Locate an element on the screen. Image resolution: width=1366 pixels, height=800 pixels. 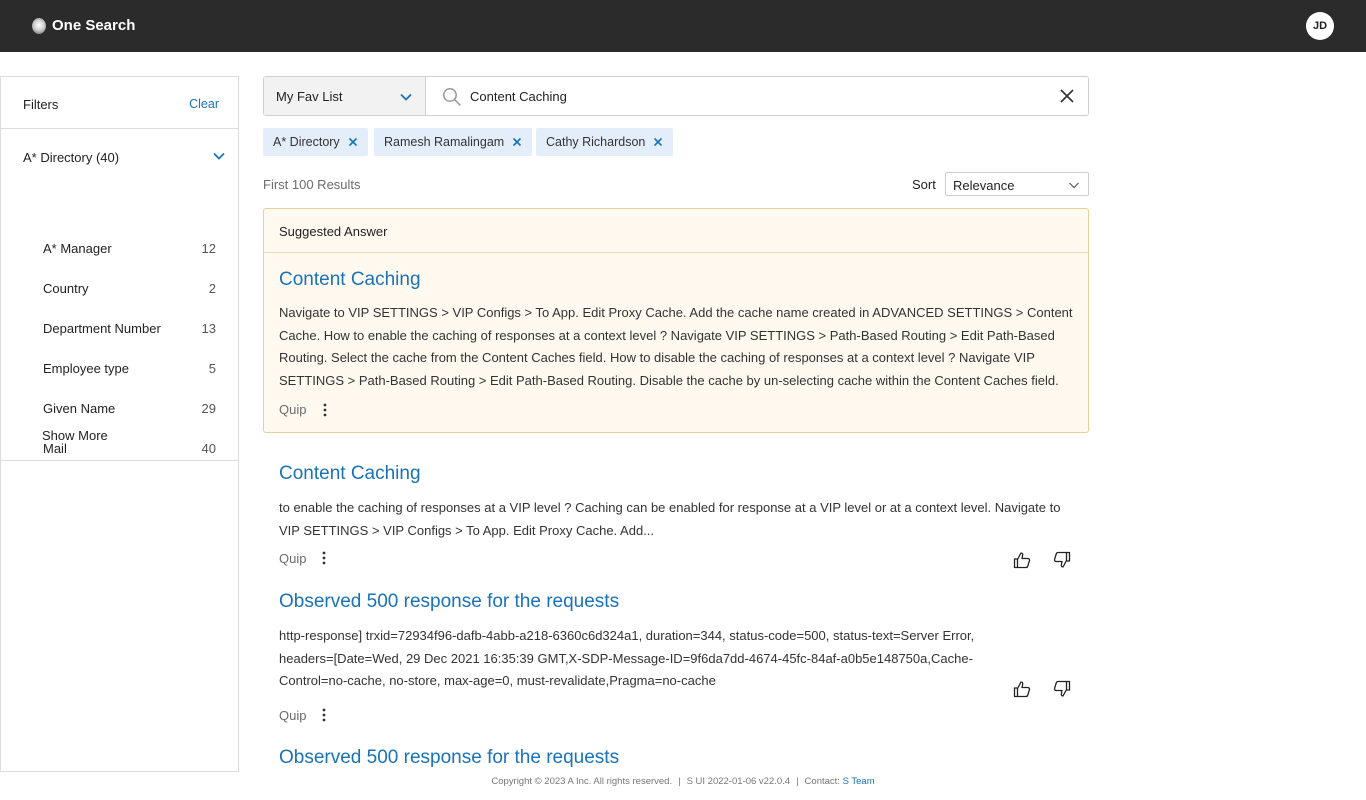
facet-item-employee-type: Employee type 5 is located at coordinates (129, 371).